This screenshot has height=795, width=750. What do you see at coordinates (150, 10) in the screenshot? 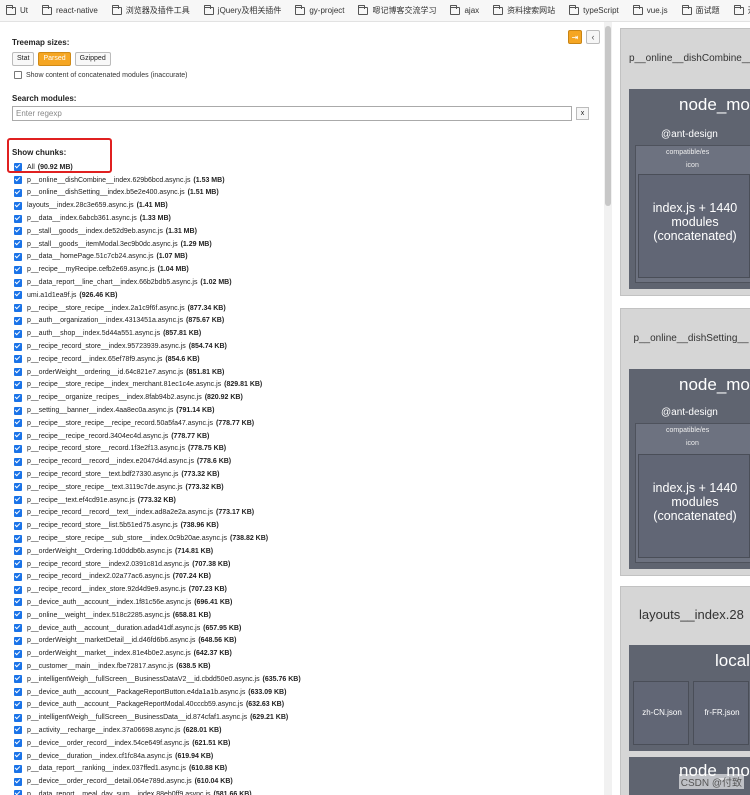
I see `bookmark-item: 浏览器及插件工具` at bounding box center [150, 10].